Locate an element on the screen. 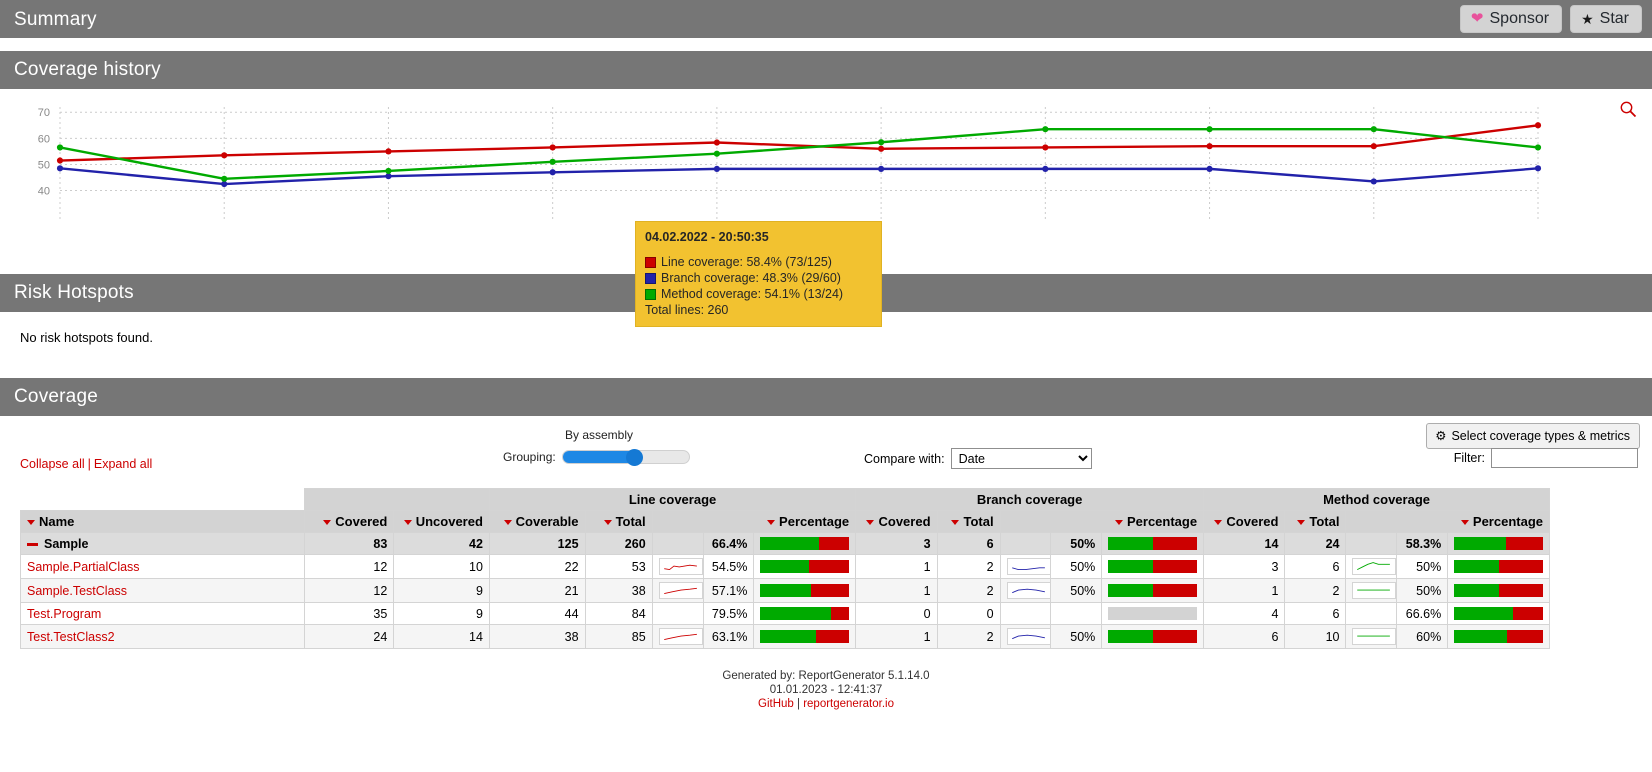 The image size is (1652, 772). footer-site-link: reportgenerator.io is located at coordinates (848, 704).